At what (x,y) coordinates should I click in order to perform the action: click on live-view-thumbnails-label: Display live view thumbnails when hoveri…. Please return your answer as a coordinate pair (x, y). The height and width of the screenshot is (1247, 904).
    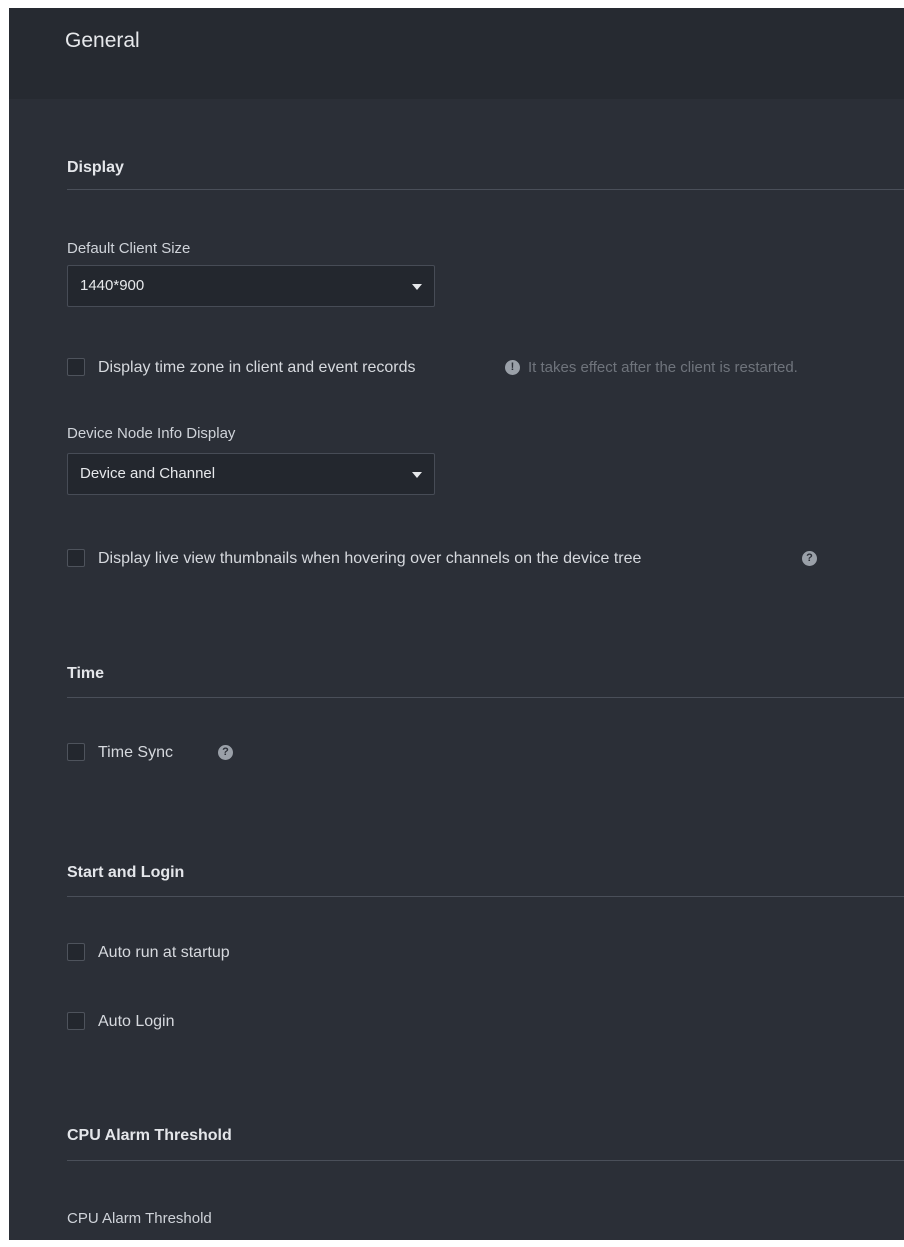
    Looking at the image, I should click on (370, 558).